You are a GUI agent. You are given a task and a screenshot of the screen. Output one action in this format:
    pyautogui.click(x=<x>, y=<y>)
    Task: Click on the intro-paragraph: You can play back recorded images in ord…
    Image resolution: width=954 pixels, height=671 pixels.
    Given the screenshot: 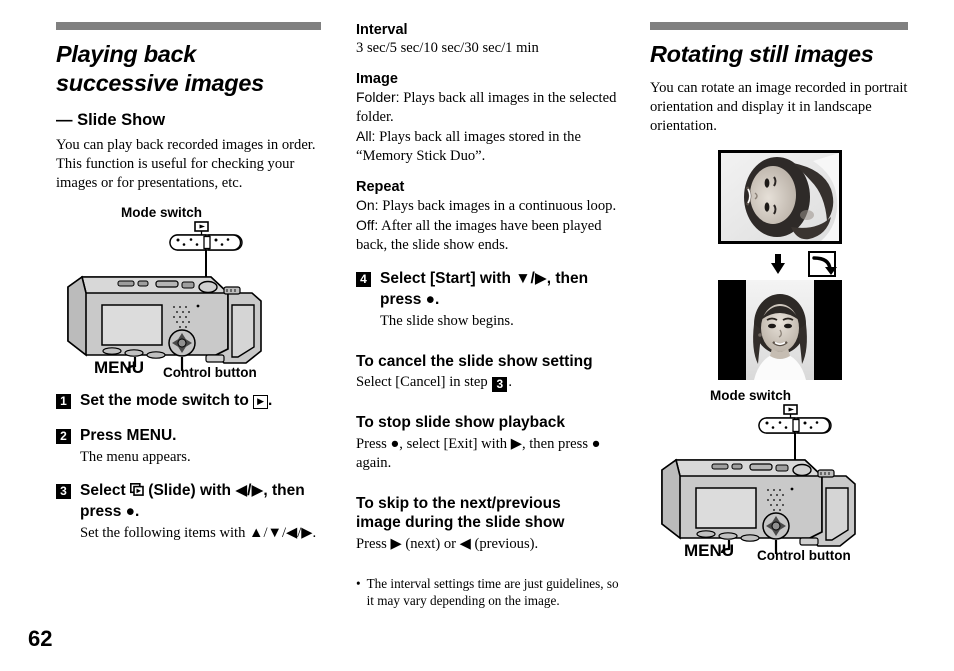 What is the action you would take?
    pyautogui.click(x=186, y=164)
    